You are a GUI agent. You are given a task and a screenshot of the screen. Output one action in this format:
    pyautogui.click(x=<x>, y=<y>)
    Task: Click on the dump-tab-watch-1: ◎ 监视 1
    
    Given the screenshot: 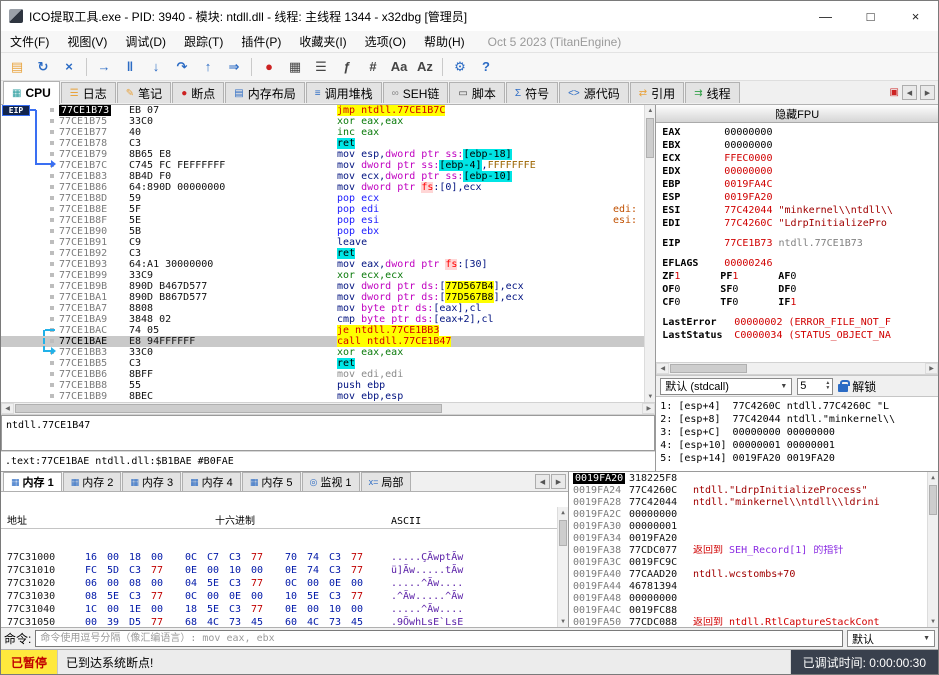 What is the action you would take?
    pyautogui.click(x=330, y=481)
    